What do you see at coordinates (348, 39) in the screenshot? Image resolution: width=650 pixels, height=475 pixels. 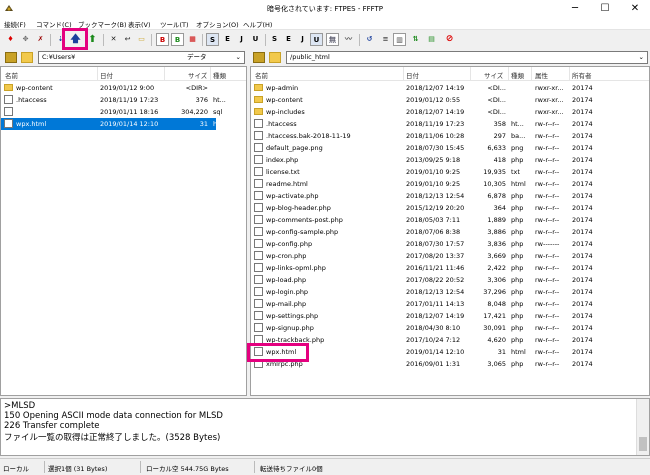 I see `half-kana-icon: 〰` at bounding box center [348, 39].